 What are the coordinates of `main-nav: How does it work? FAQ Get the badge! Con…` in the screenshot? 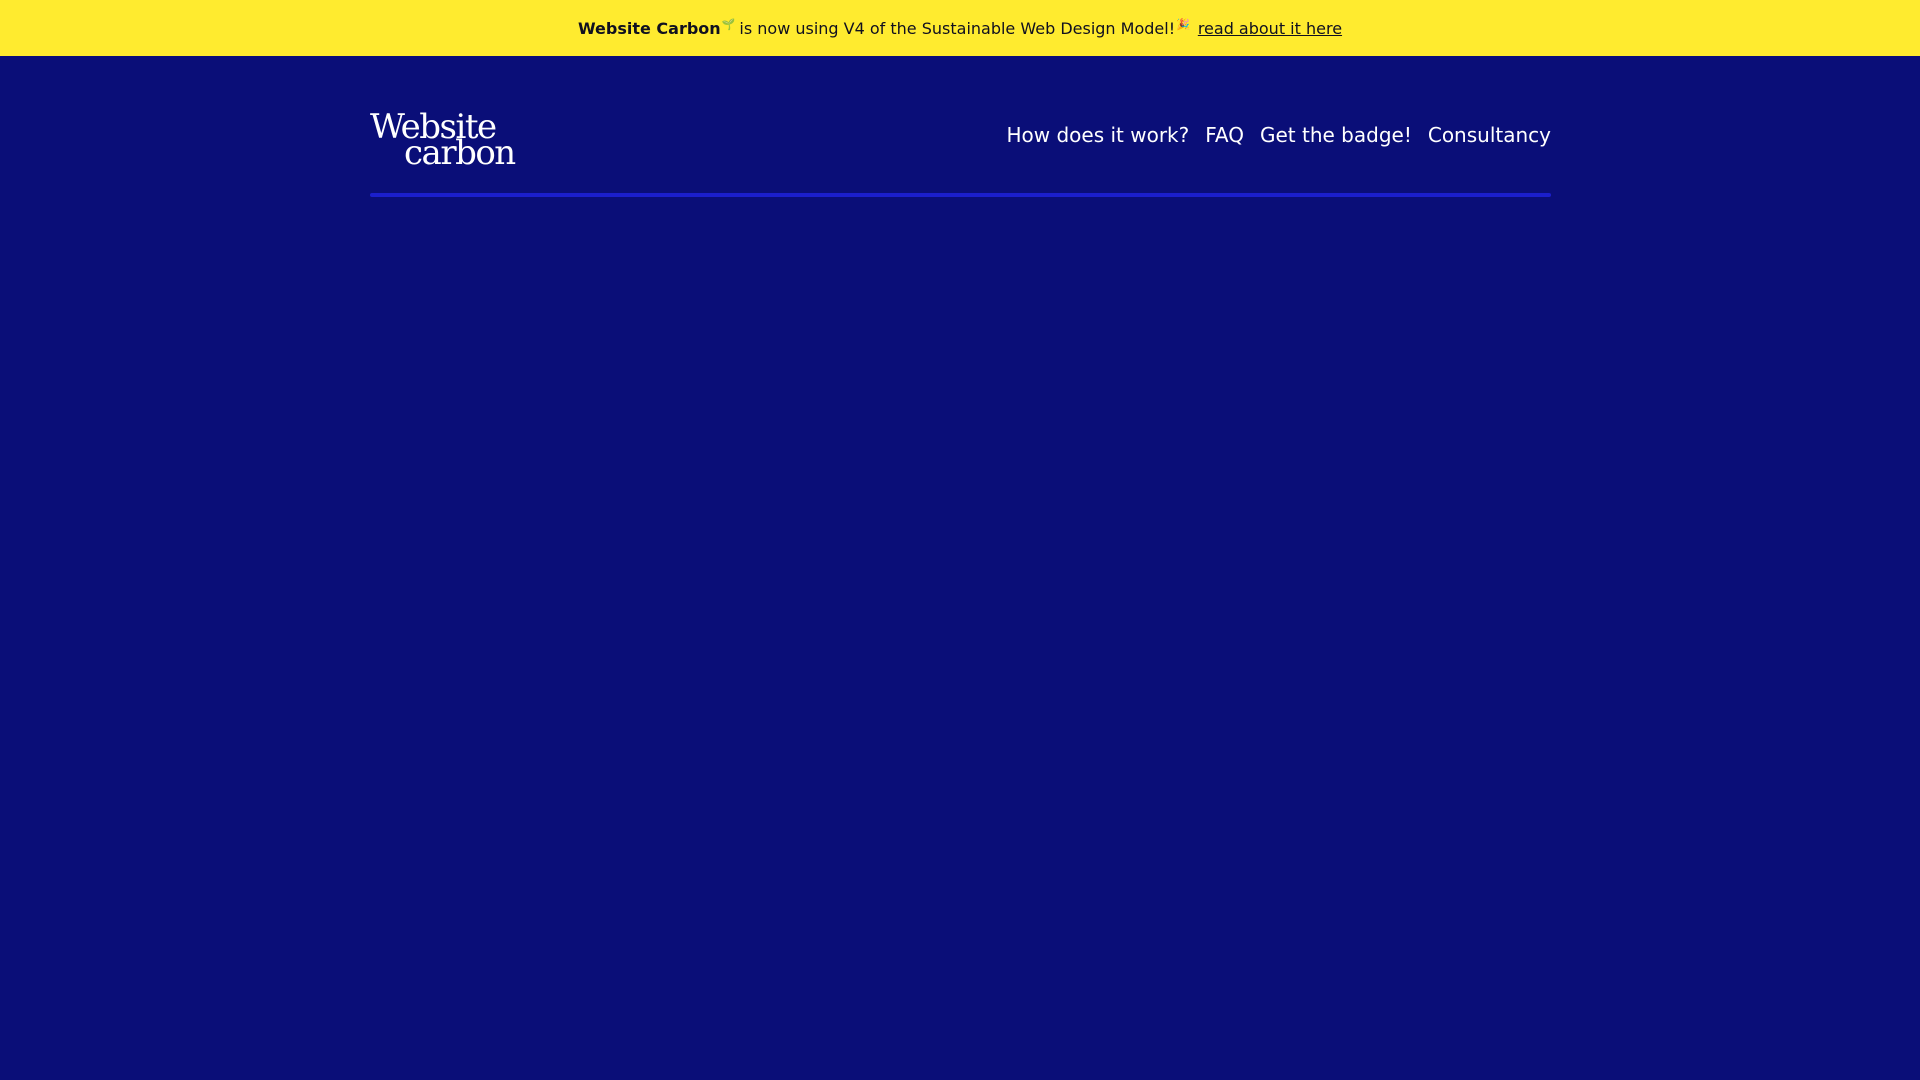 It's located at (1278, 135).